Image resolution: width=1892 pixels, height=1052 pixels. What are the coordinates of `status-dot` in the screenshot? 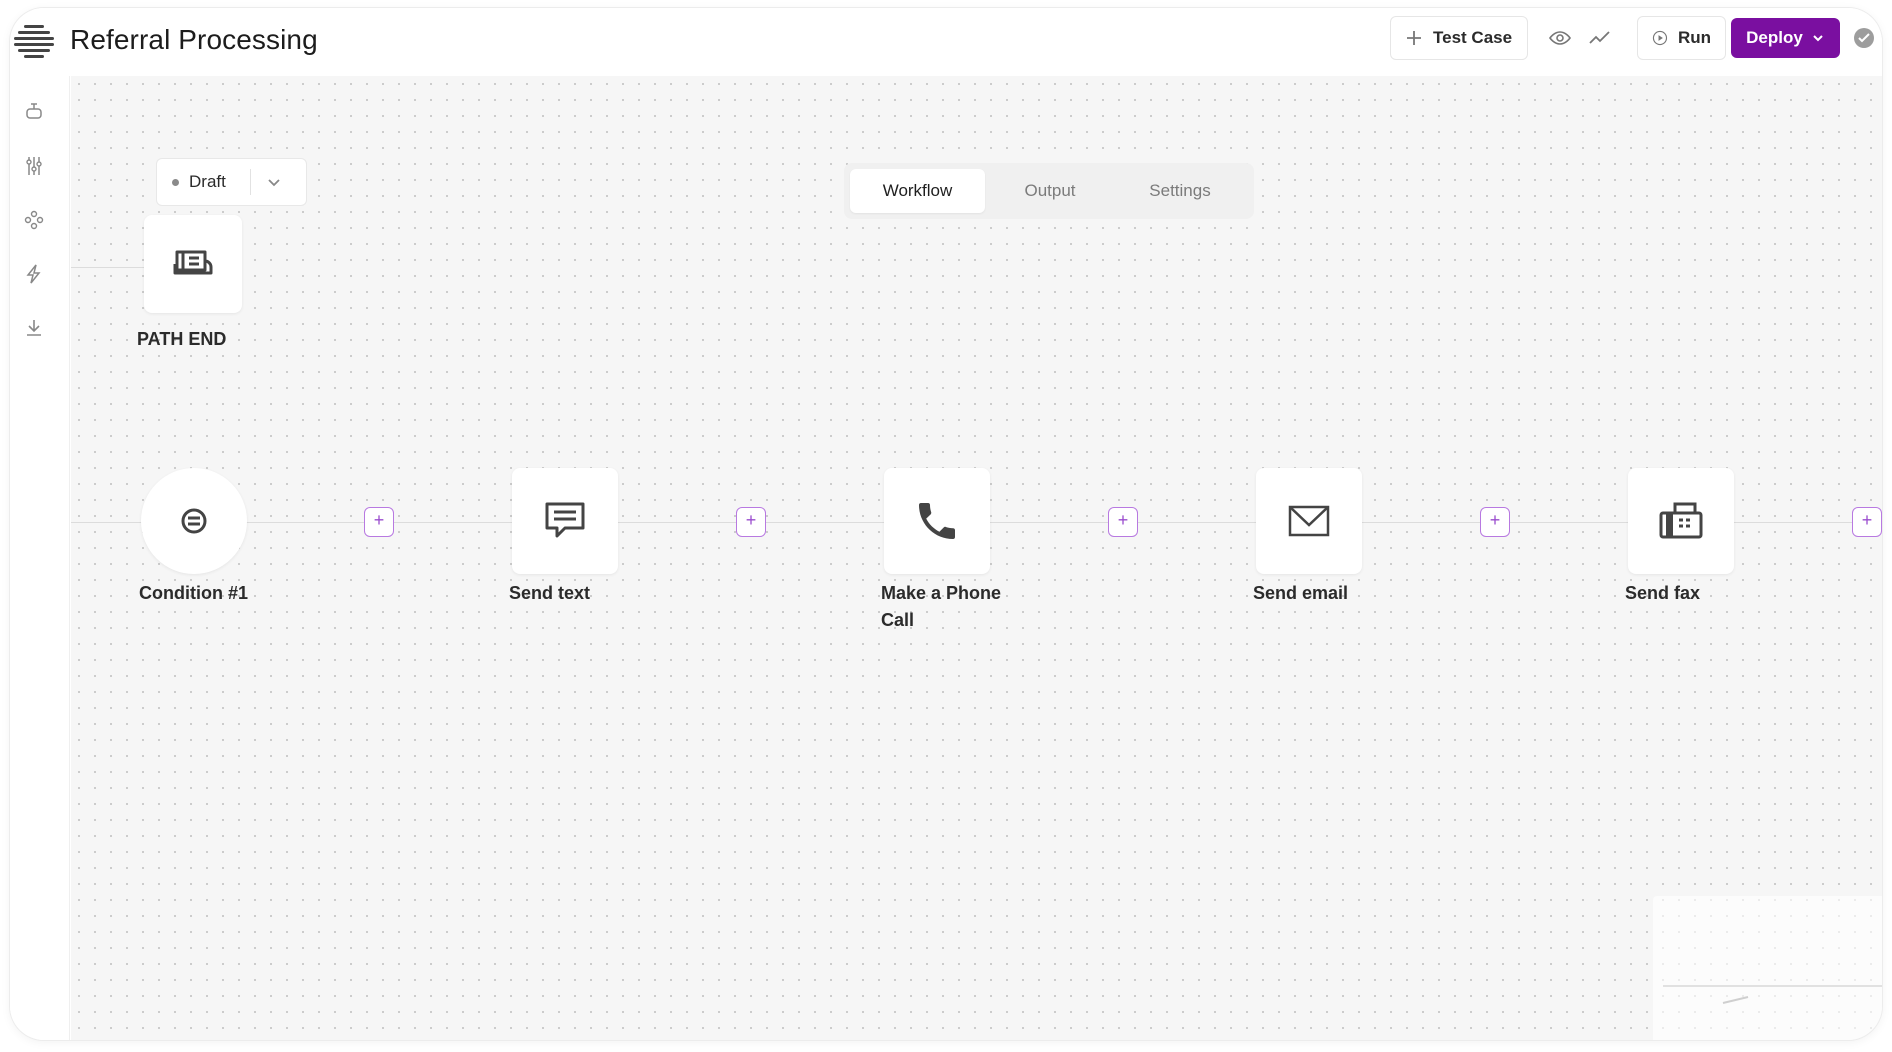 It's located at (175, 182).